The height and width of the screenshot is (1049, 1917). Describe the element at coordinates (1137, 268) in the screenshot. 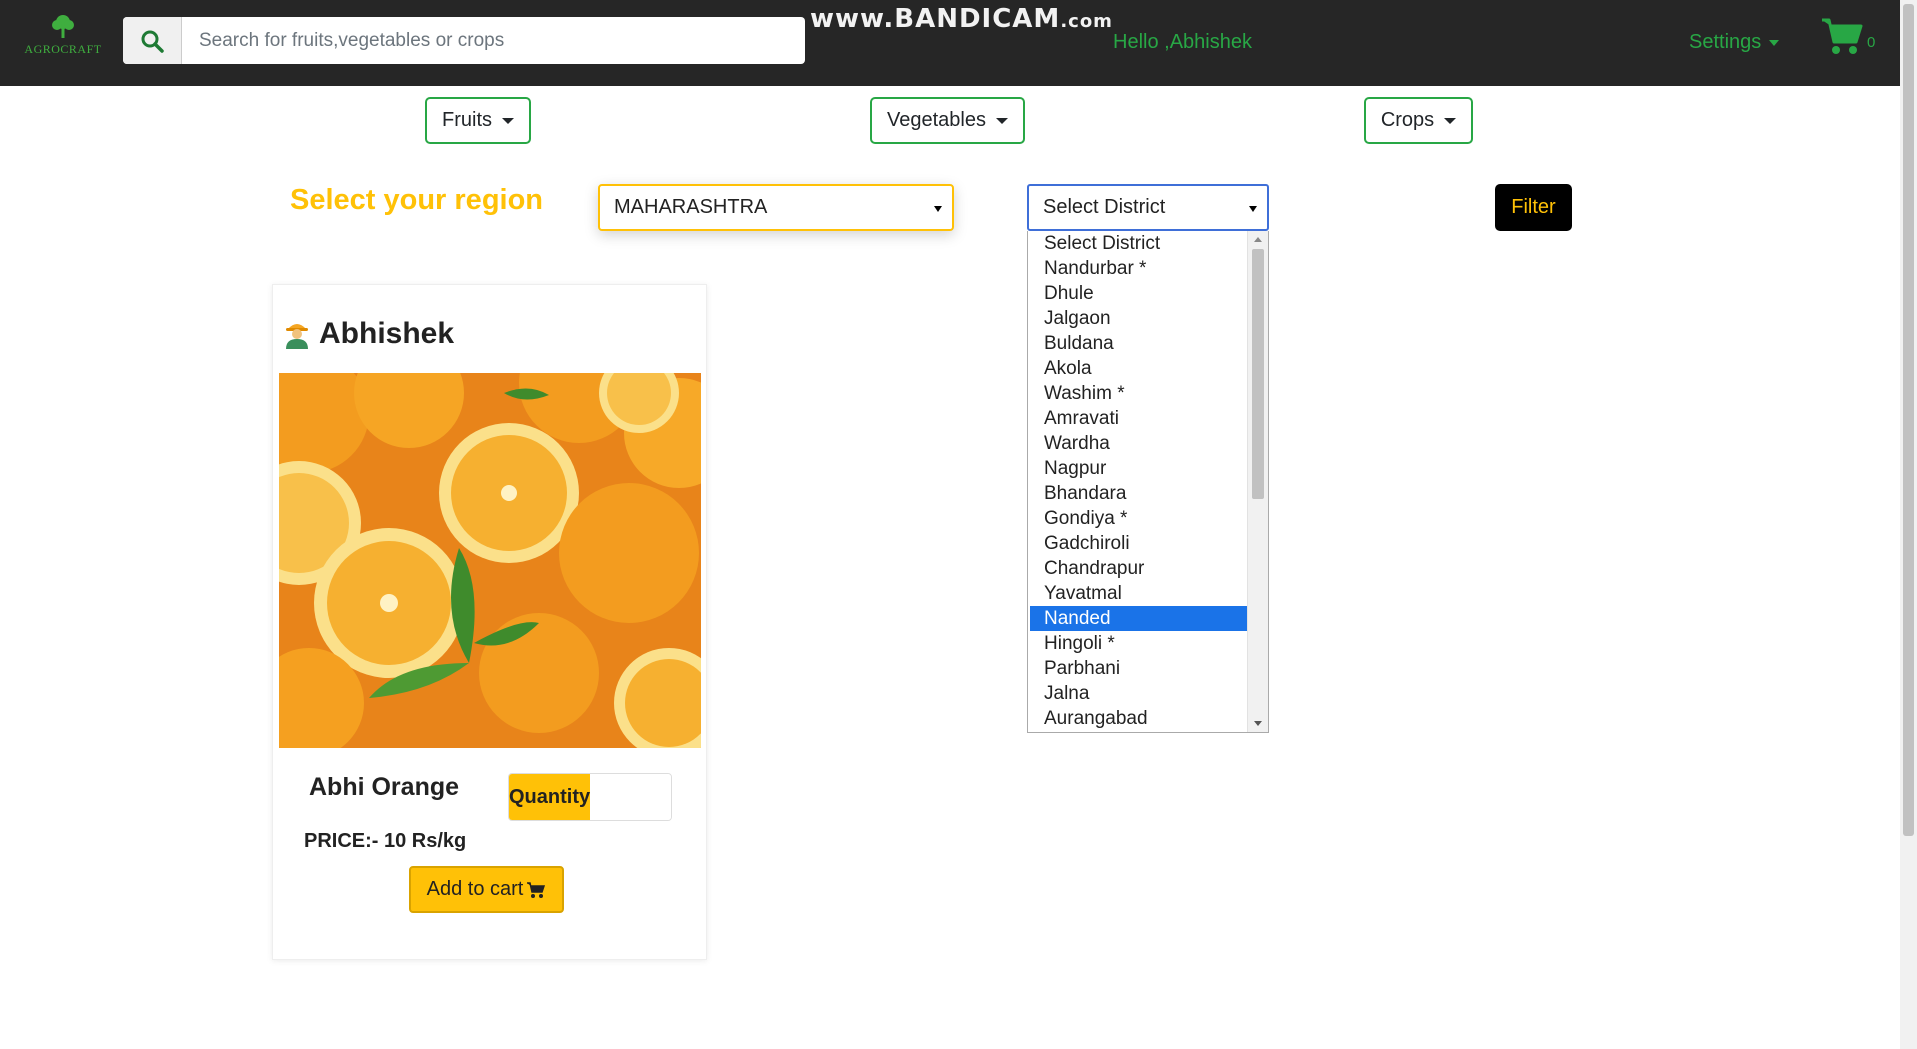

I see `district-option: Nandurbar *` at that location.